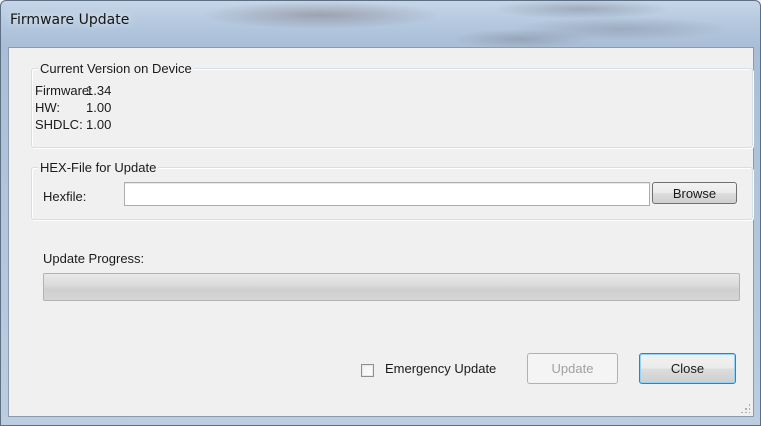 The image size is (761, 426). I want to click on current-version-legend: Current Version on Device, so click(116, 68).